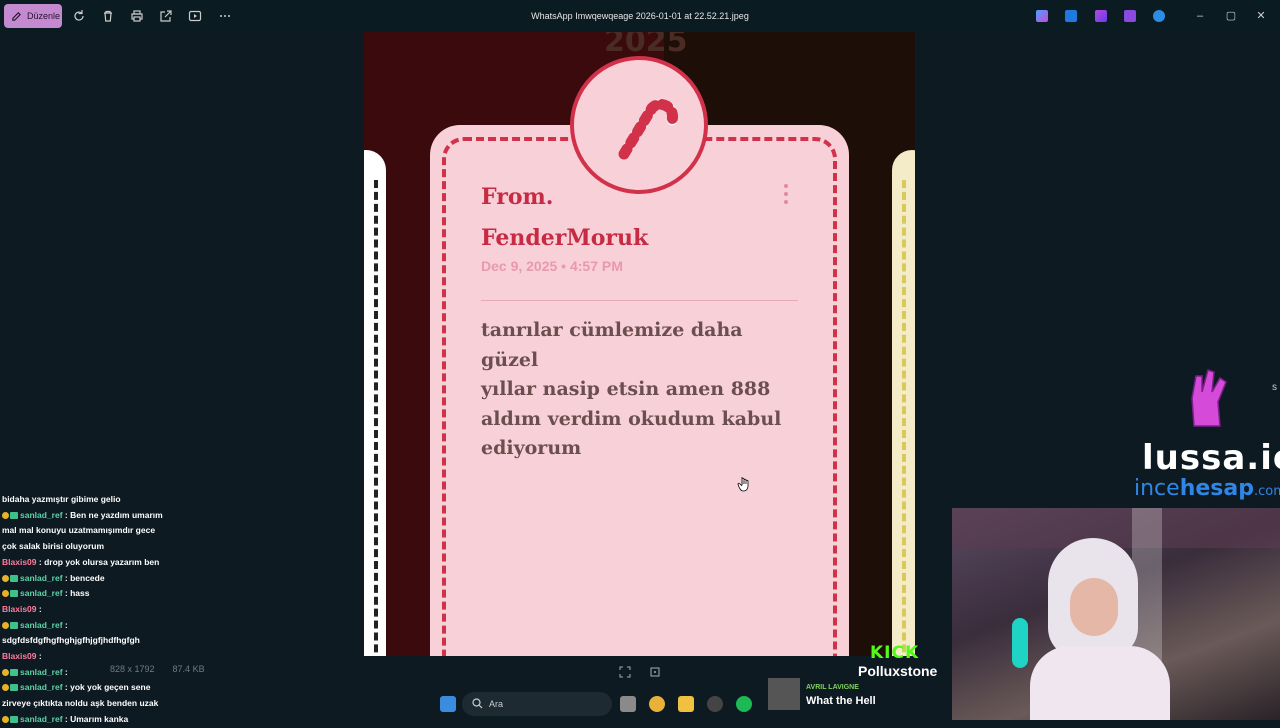 The width and height of the screenshot is (1280, 728). Describe the element at coordinates (1261, 16) in the screenshot. I see `close-button: ✕` at that location.